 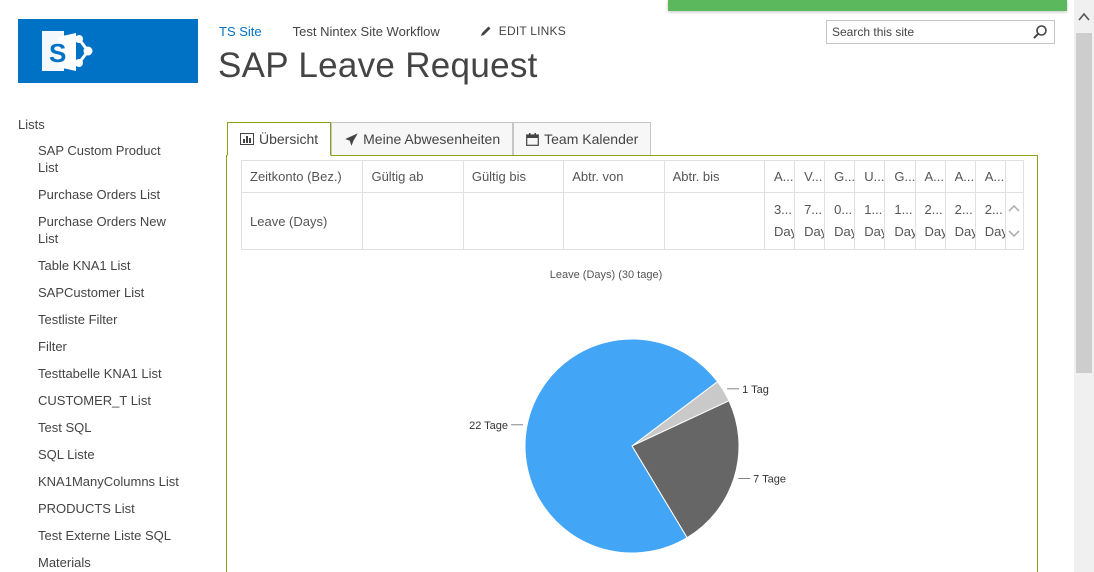 I want to click on sharepoint-logo-icon: S, so click(x=67, y=51).